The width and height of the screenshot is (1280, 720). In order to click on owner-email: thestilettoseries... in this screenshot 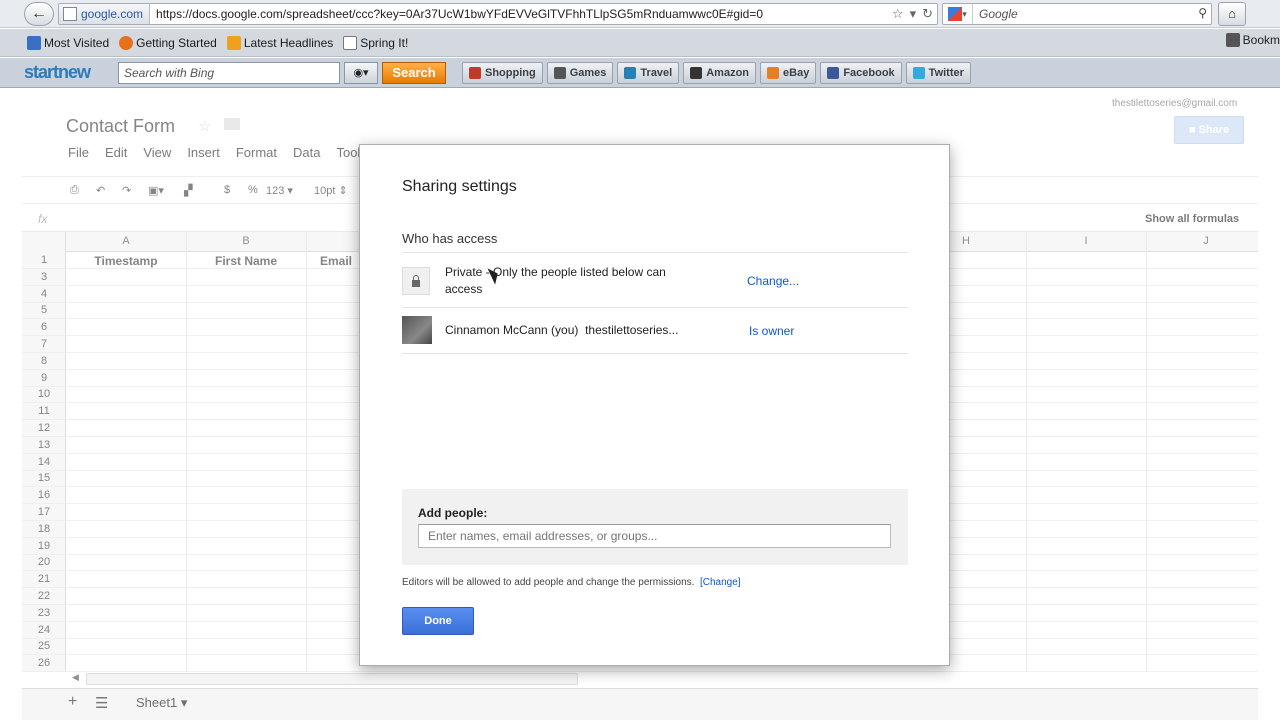, I will do `click(632, 330)`.